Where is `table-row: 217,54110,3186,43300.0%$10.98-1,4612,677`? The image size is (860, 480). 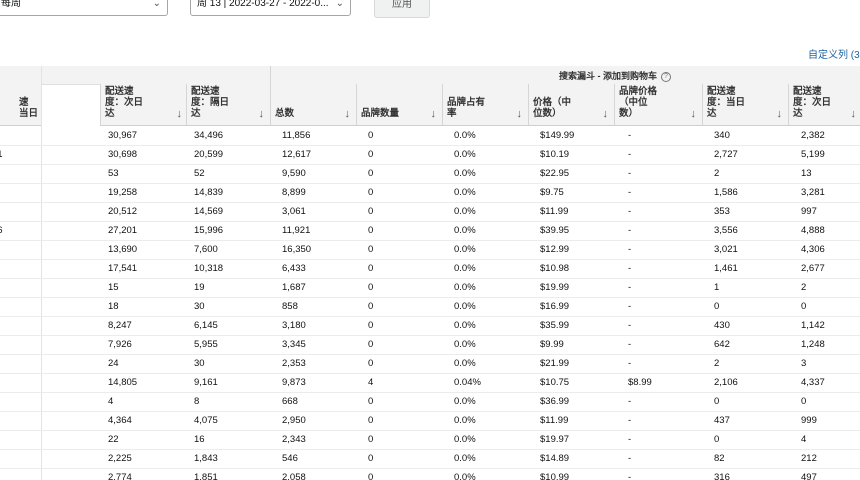
table-row: 217,54110,3186,43300.0%$10.98-1,4612,677 is located at coordinates (430, 269).